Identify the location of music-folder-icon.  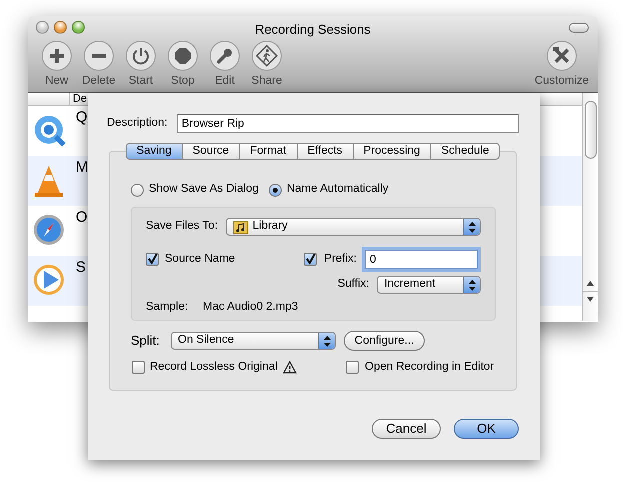
(240, 227).